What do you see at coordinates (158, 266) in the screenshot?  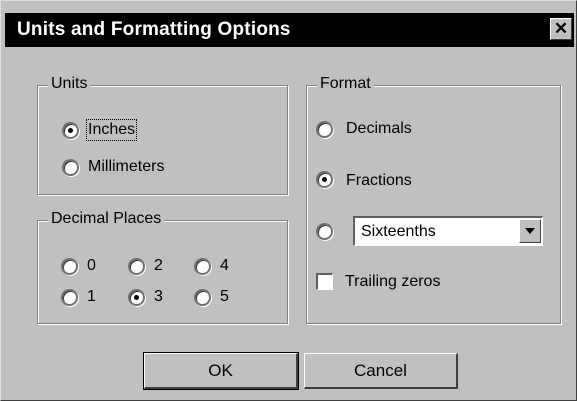 I see `decimal-2-label: 2` at bounding box center [158, 266].